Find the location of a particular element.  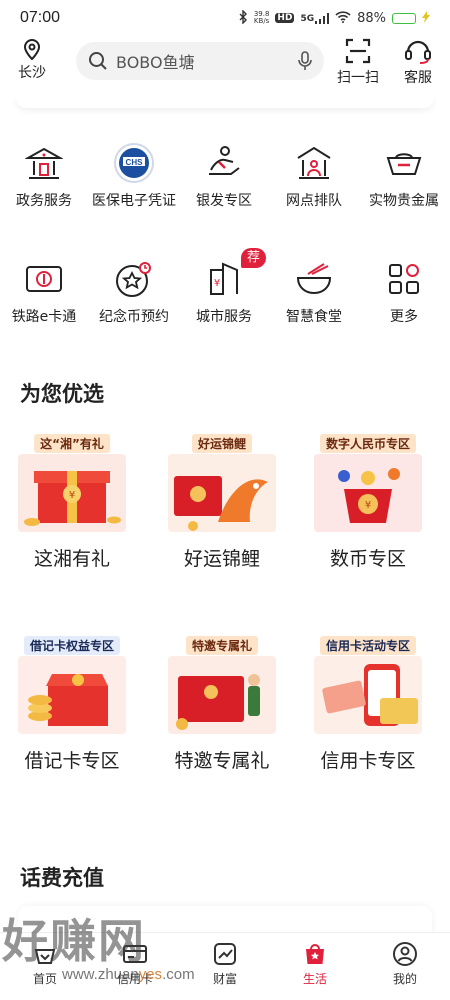

promo-card-koi: 好运锦鲤 好运锦鲤 is located at coordinates (222, 502).